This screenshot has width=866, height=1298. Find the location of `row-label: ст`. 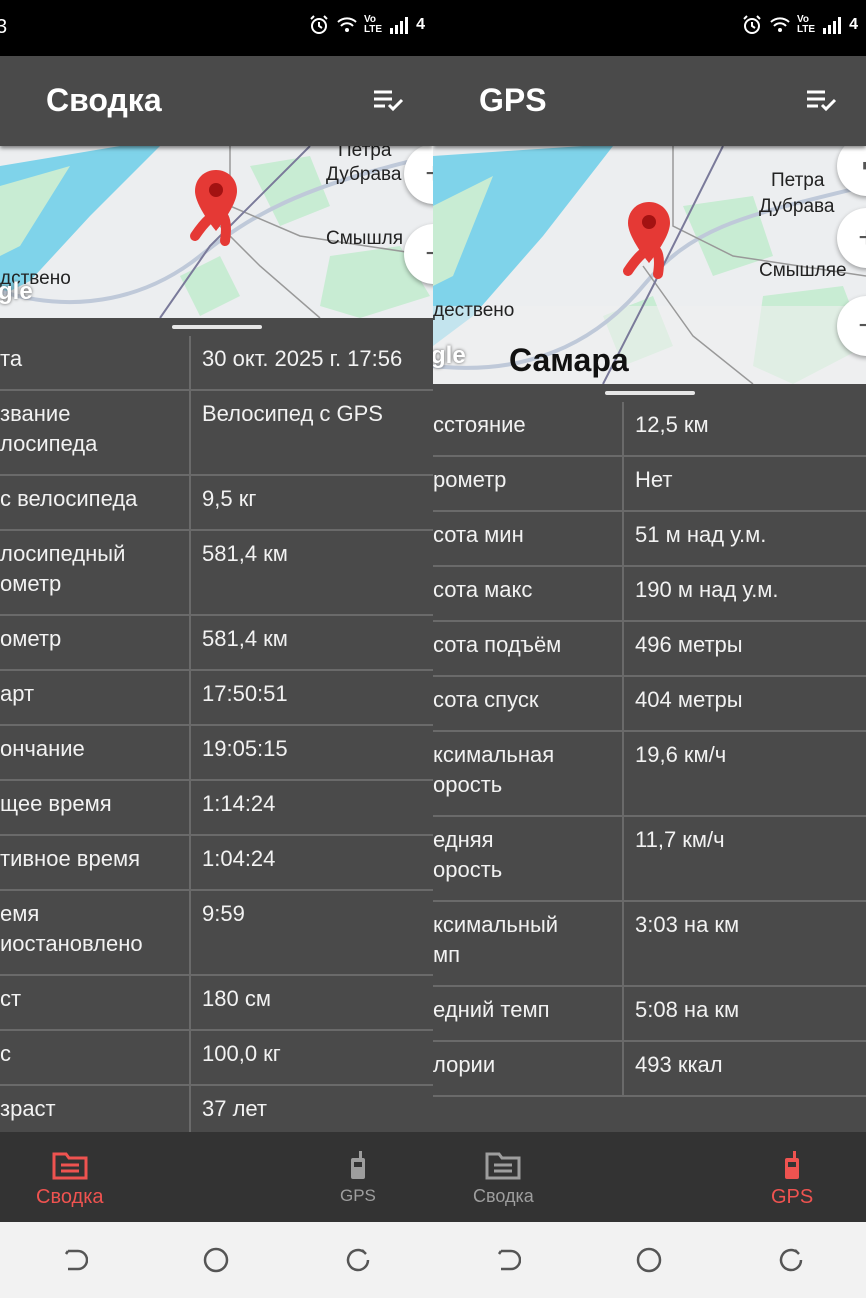

row-label: ст is located at coordinates (11, 998).